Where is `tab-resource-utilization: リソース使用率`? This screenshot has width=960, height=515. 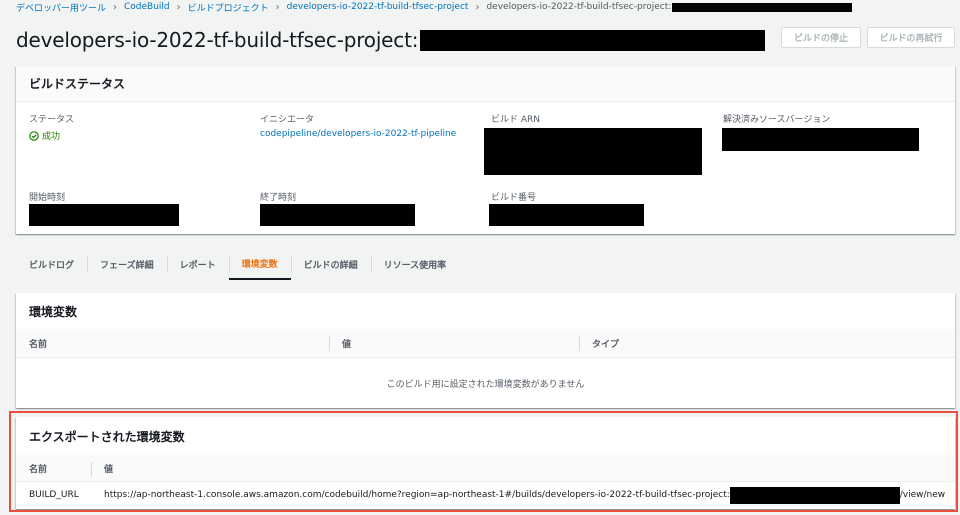
tab-resource-utilization: リソース使用率 is located at coordinates (415, 264).